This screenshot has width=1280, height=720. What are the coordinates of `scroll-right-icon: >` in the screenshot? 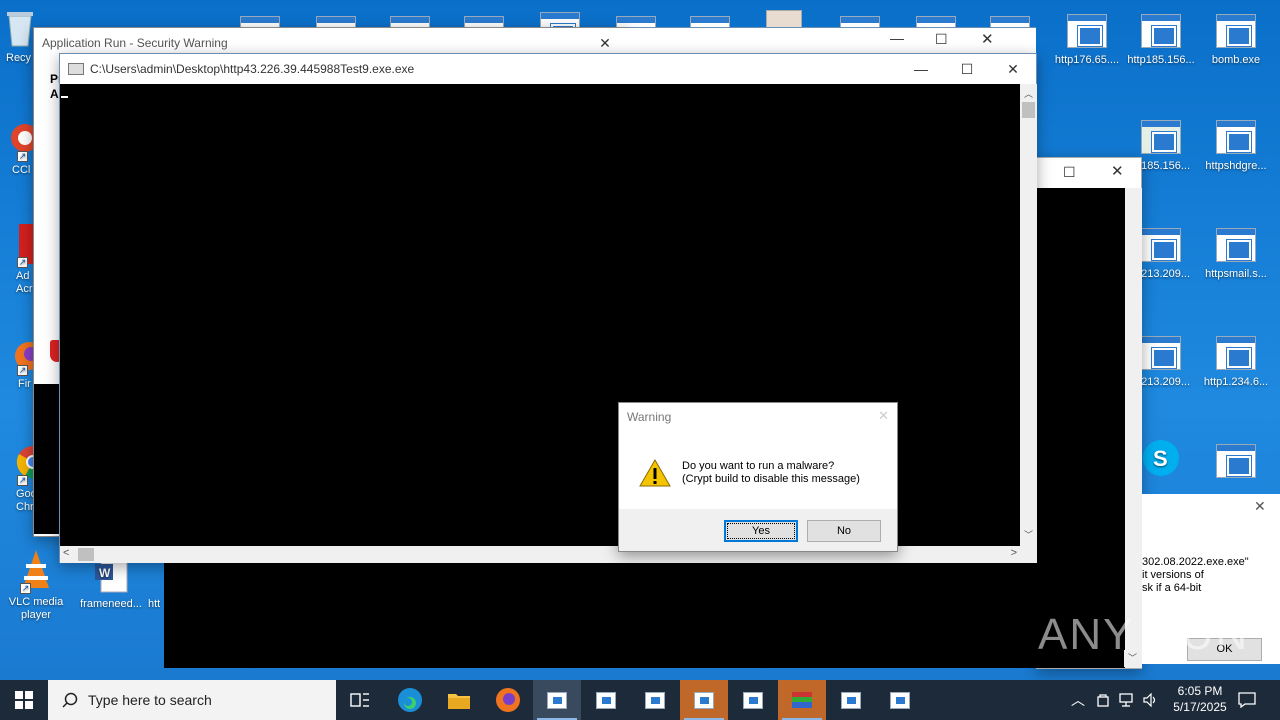 It's located at (1014, 553).